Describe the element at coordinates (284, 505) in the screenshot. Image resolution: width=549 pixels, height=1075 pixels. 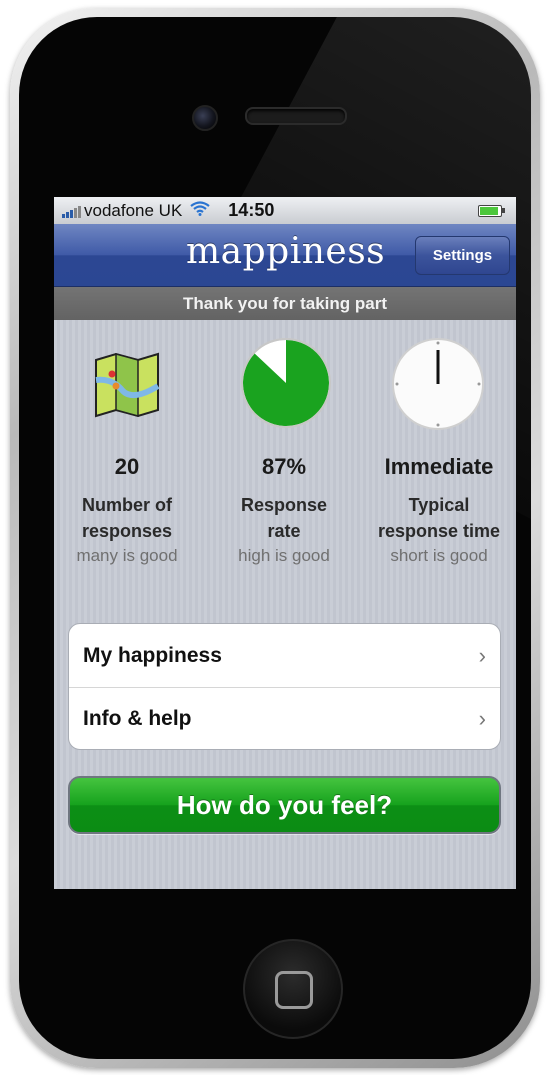
I see `stat-label-line1: Response` at that location.